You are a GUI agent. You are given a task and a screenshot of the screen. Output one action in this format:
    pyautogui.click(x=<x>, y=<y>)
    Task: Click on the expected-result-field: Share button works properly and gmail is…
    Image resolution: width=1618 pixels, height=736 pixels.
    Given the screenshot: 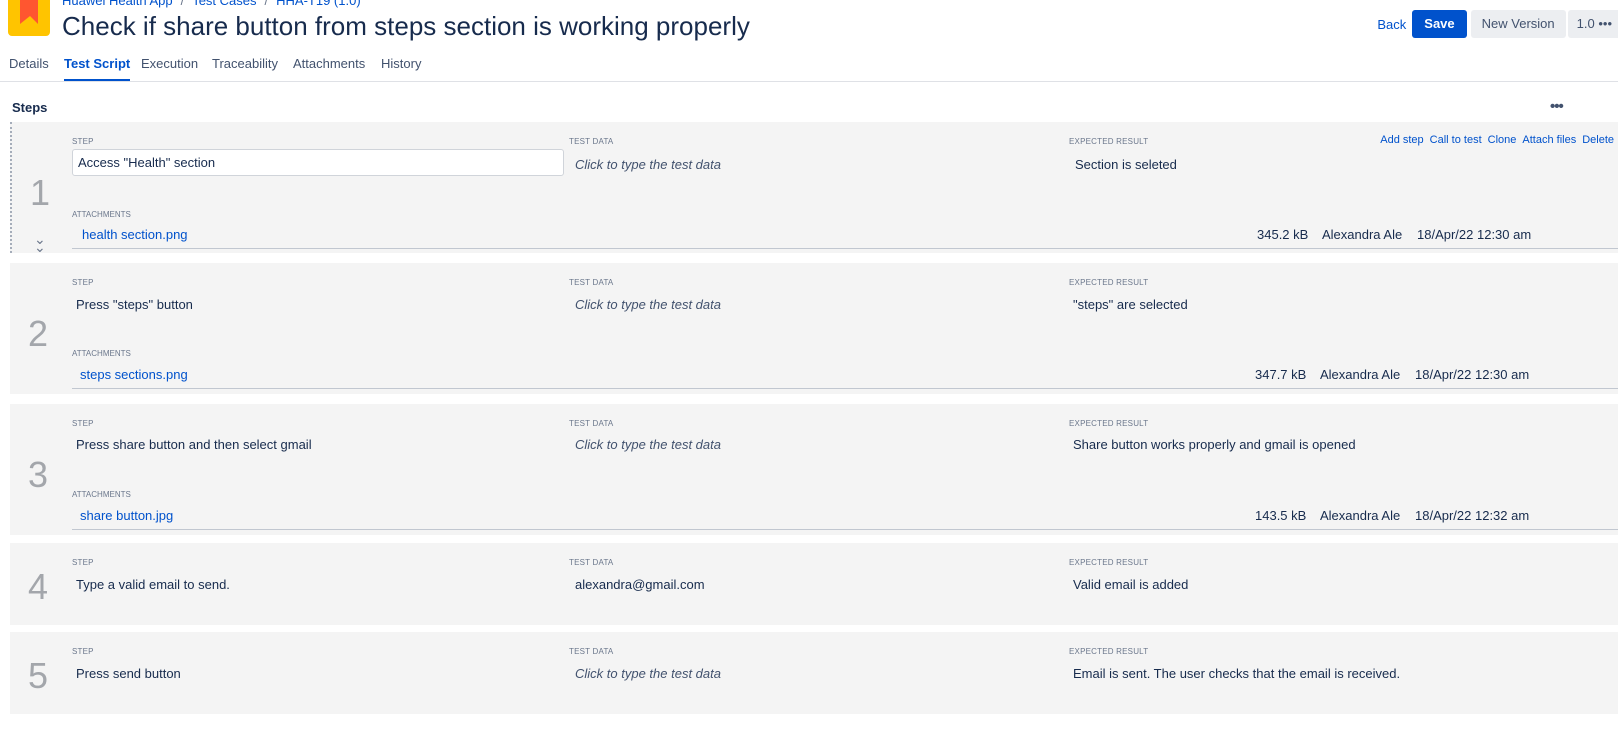 What is the action you would take?
    pyautogui.click(x=1214, y=444)
    